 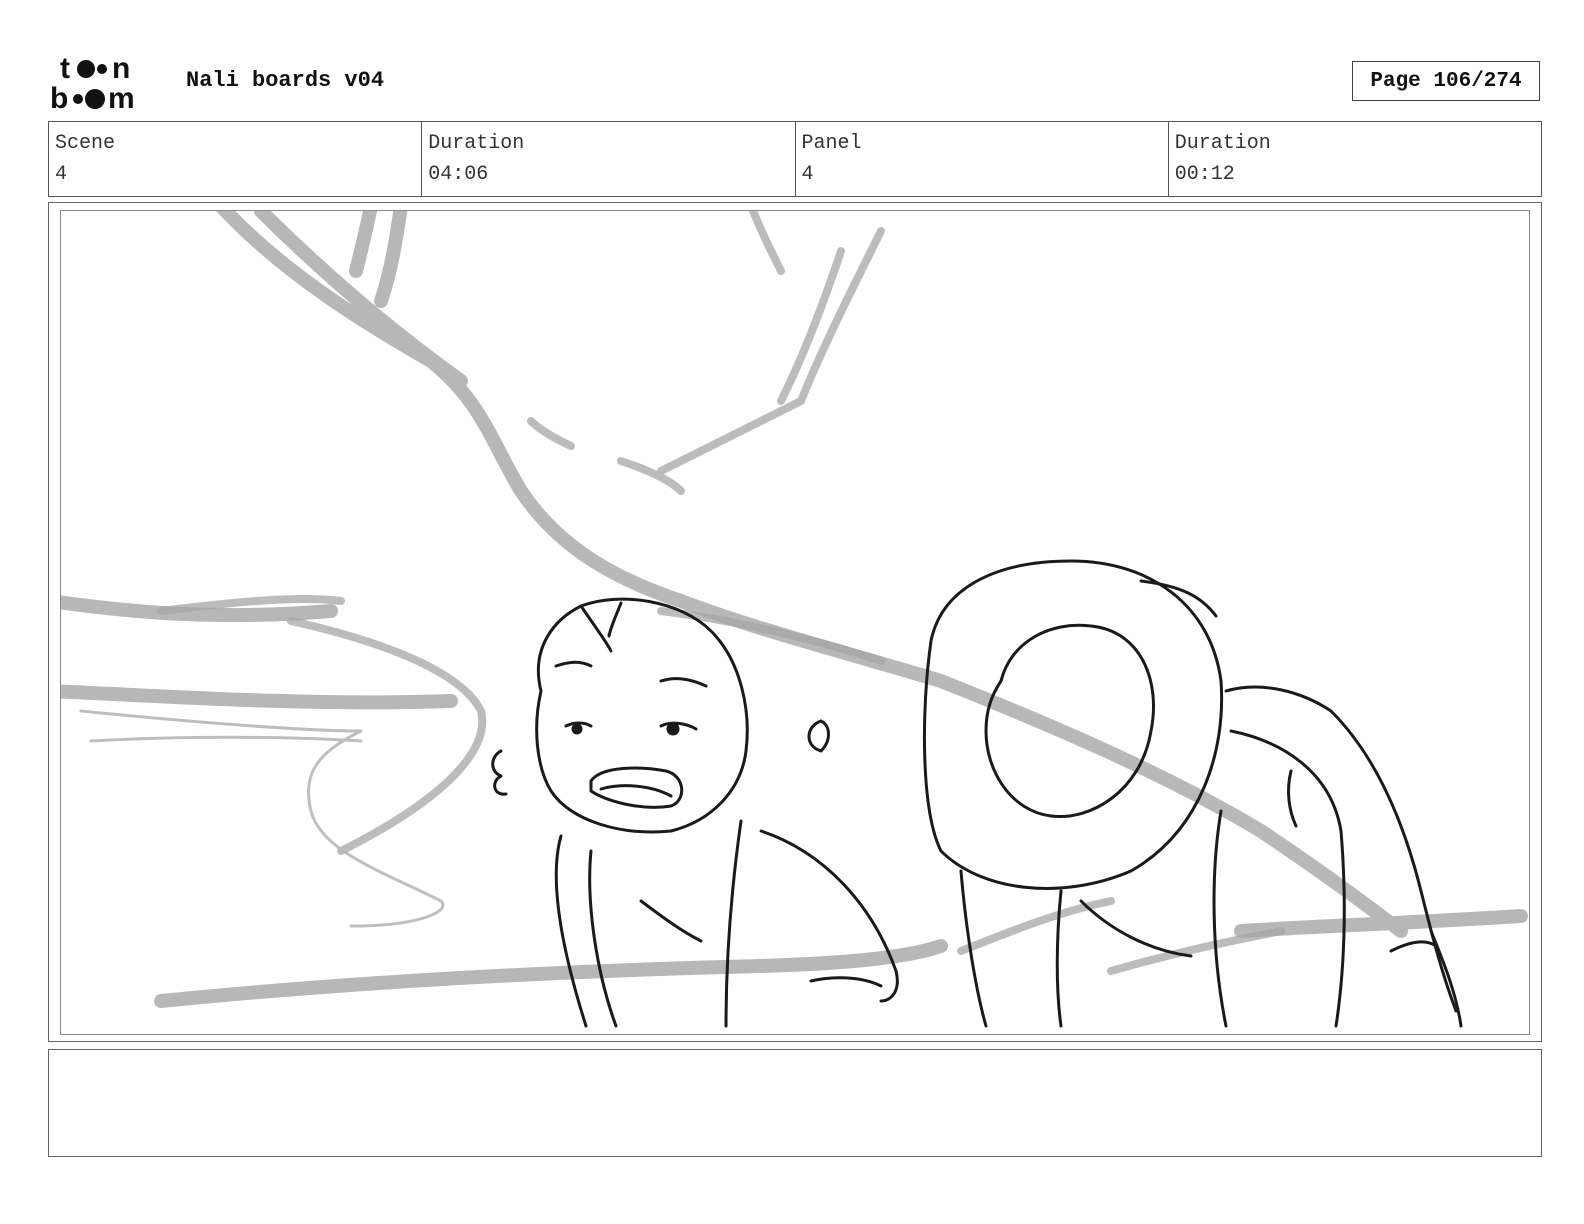 What do you see at coordinates (807, 174) in the screenshot?
I see `panel-value: 4` at bounding box center [807, 174].